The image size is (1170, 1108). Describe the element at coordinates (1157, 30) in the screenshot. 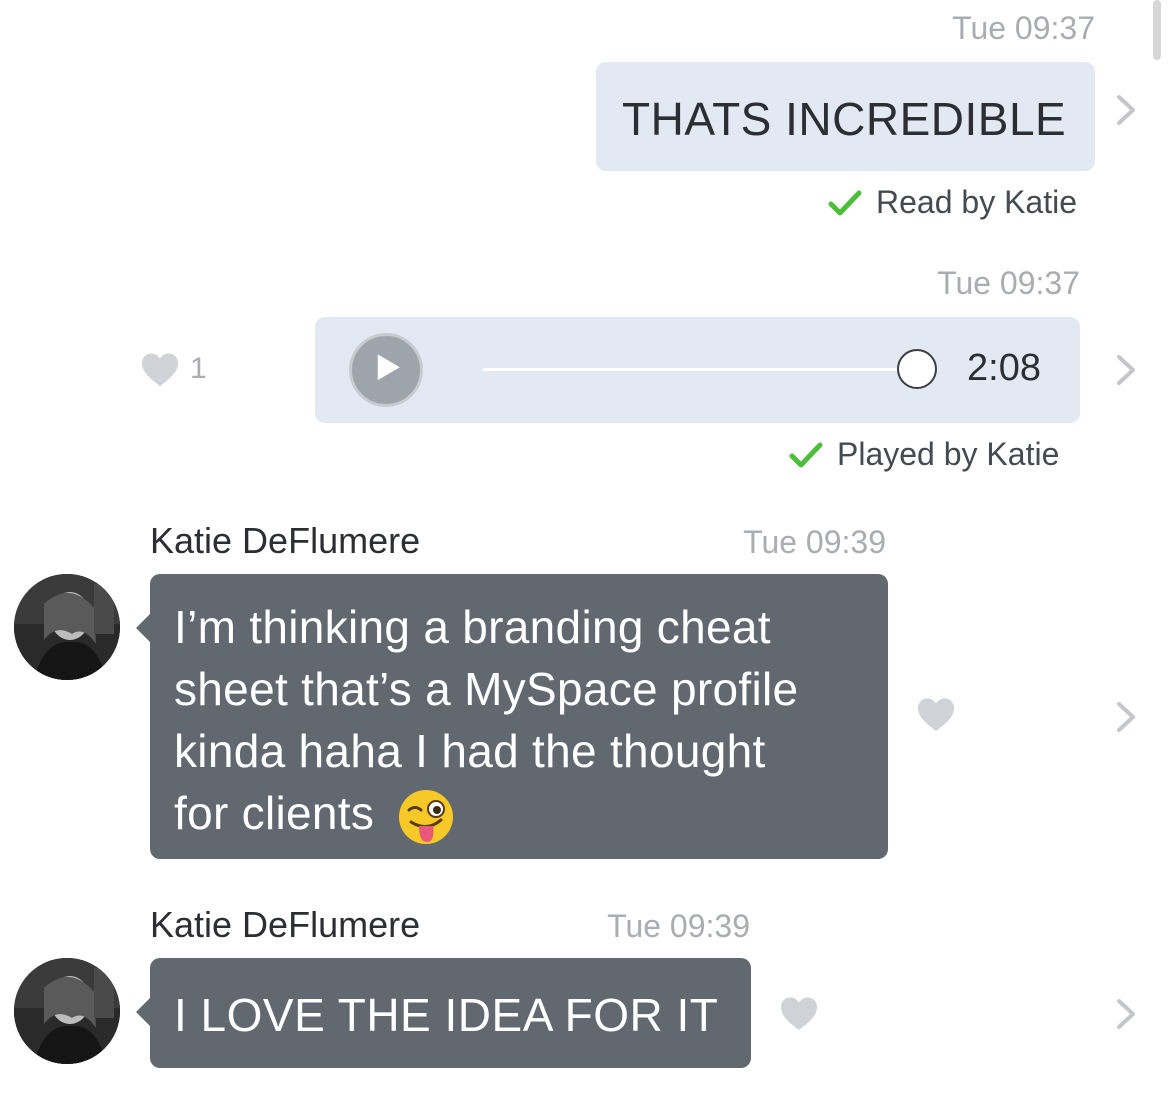

I see `scrollbar` at that location.